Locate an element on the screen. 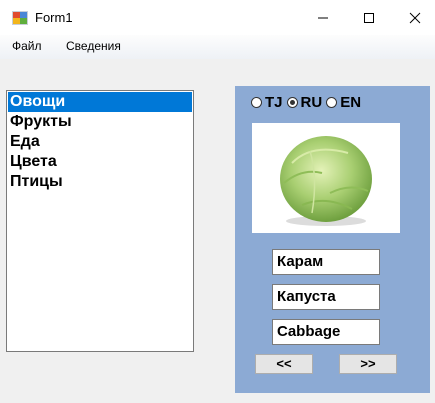  minimize-icon is located at coordinates (323, 17).